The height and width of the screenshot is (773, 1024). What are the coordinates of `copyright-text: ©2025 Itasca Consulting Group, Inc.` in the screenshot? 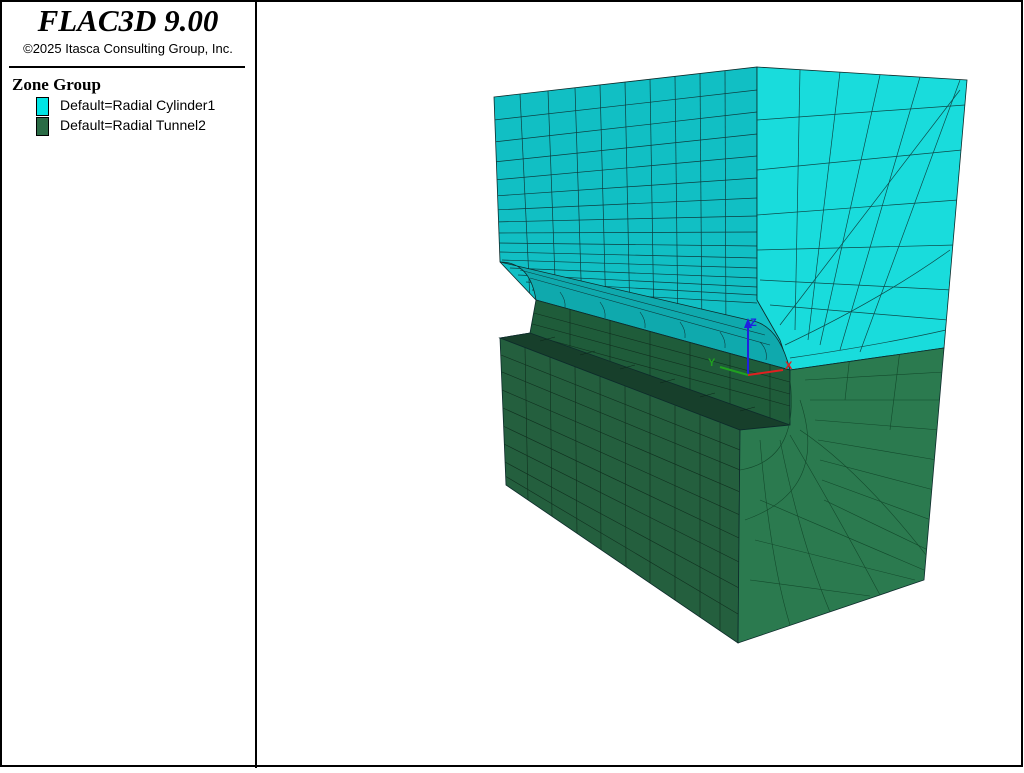 It's located at (128, 48).